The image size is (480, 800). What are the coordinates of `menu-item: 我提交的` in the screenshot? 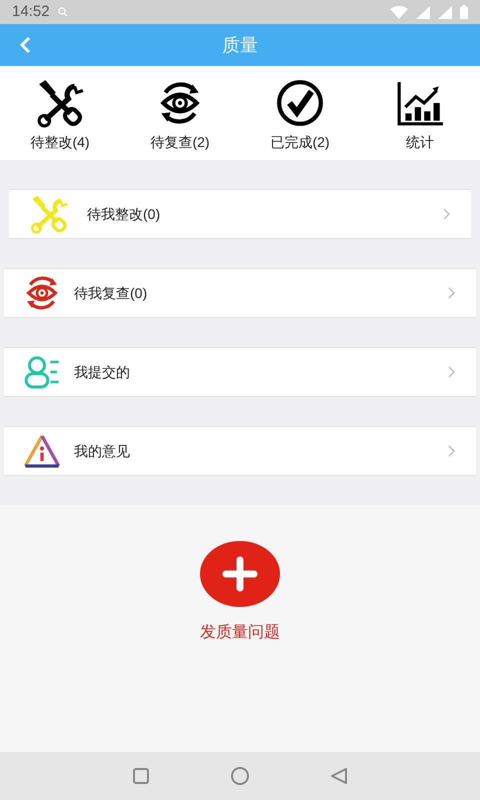 It's located at (240, 372).